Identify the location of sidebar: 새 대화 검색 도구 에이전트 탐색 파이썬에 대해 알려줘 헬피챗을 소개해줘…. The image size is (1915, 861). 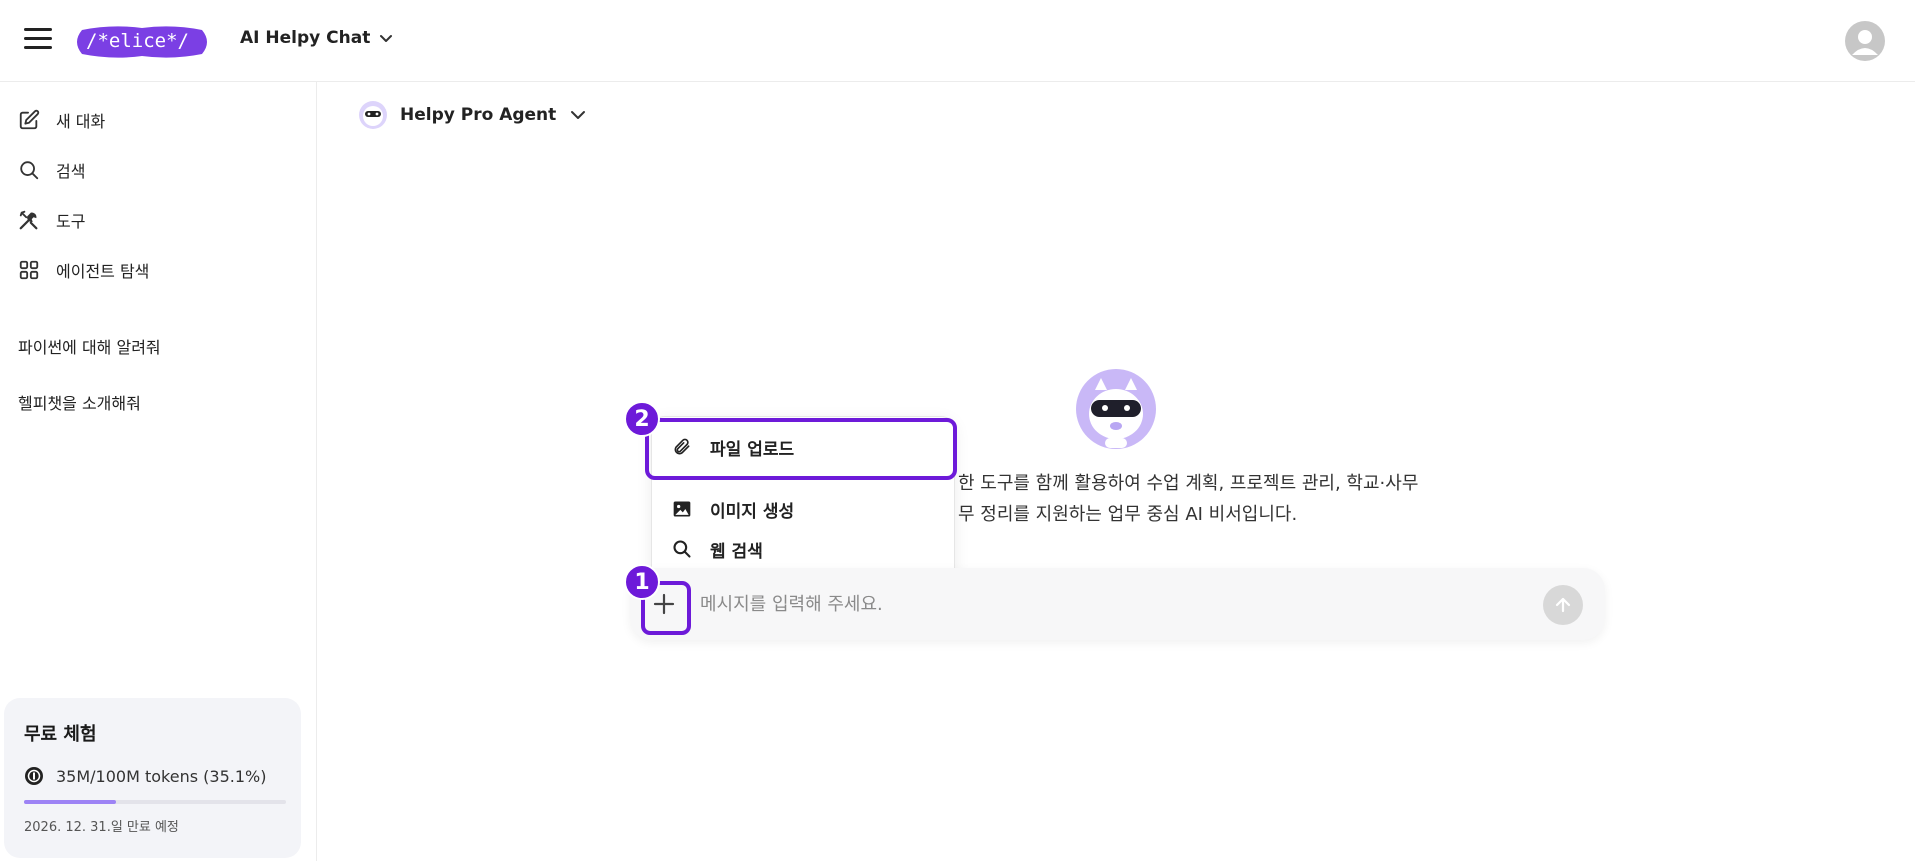
(158, 471).